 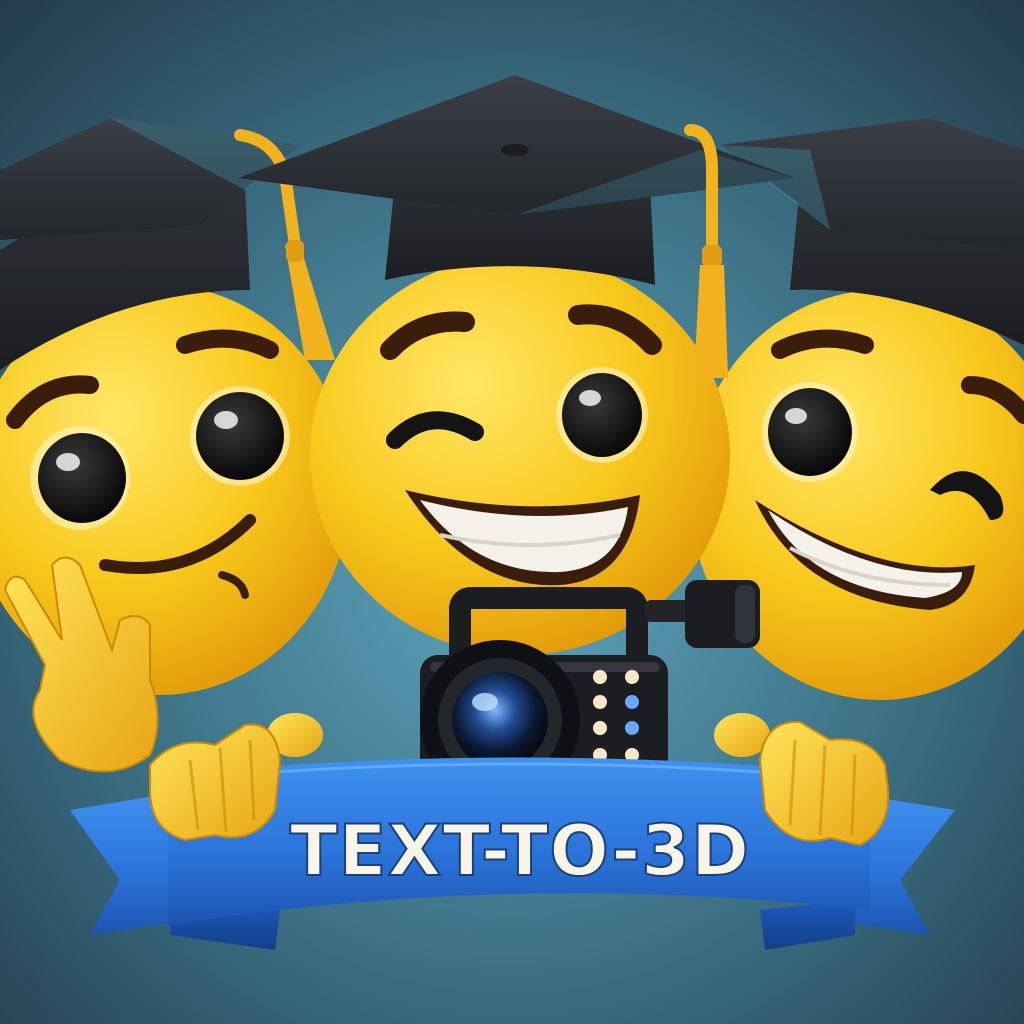 I want to click on banner-title: TEXT-TO-3D, so click(x=520, y=851).